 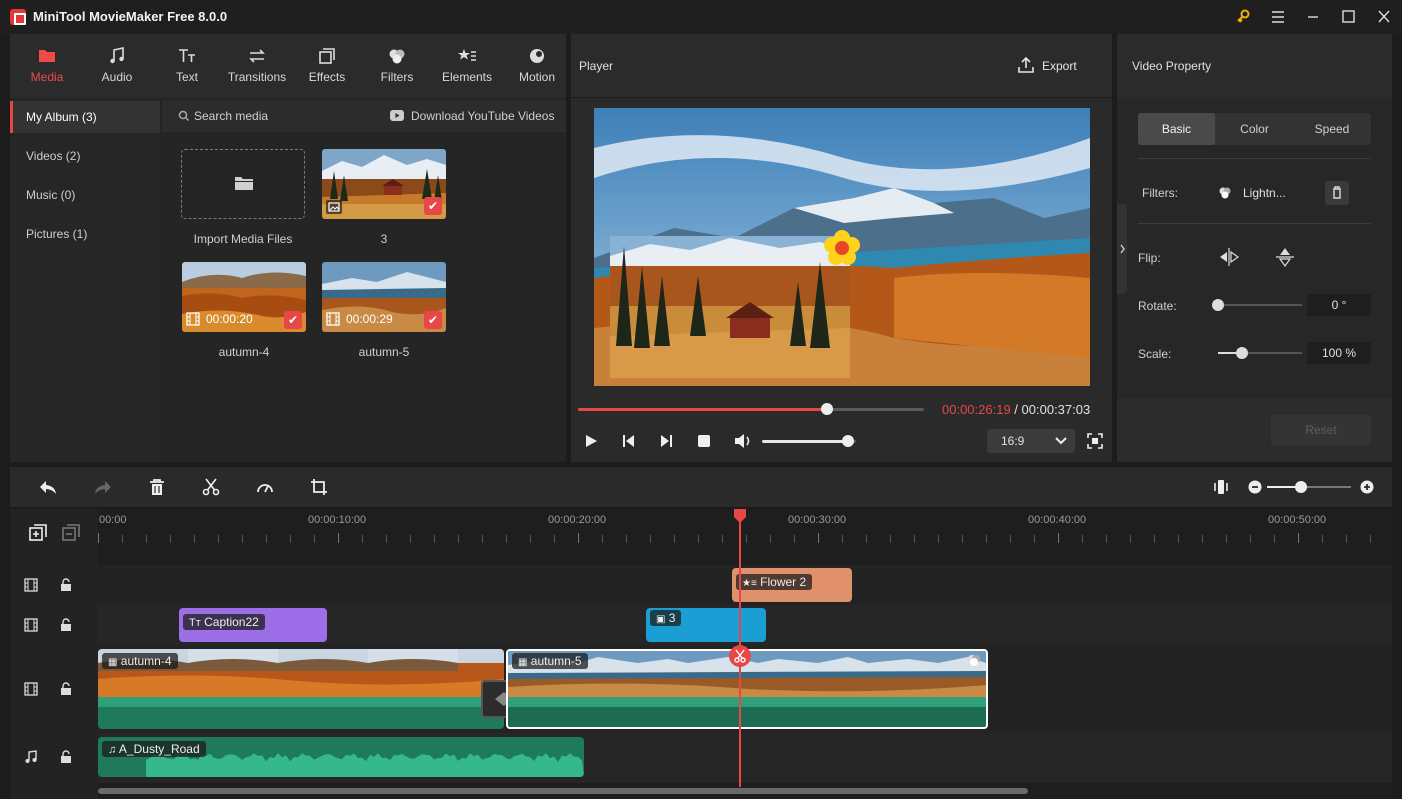 I want to click on audio-strip, so click(x=747, y=702).